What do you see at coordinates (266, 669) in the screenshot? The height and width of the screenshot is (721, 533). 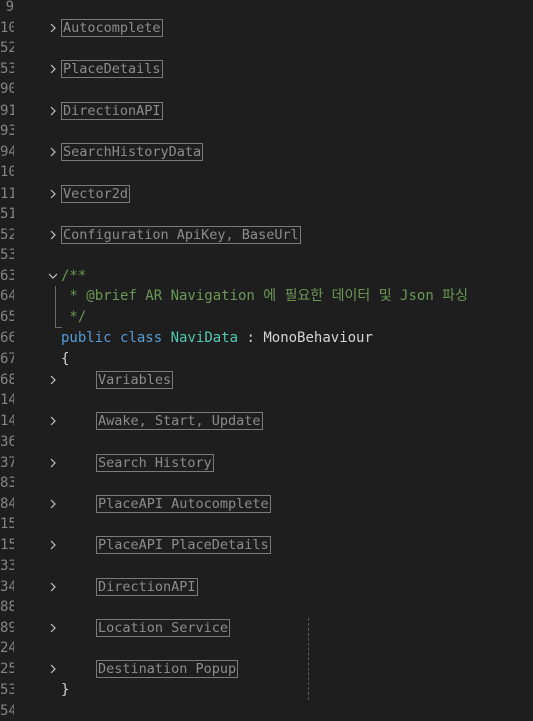 I see `code-line: 25 Destination Popup` at bounding box center [266, 669].